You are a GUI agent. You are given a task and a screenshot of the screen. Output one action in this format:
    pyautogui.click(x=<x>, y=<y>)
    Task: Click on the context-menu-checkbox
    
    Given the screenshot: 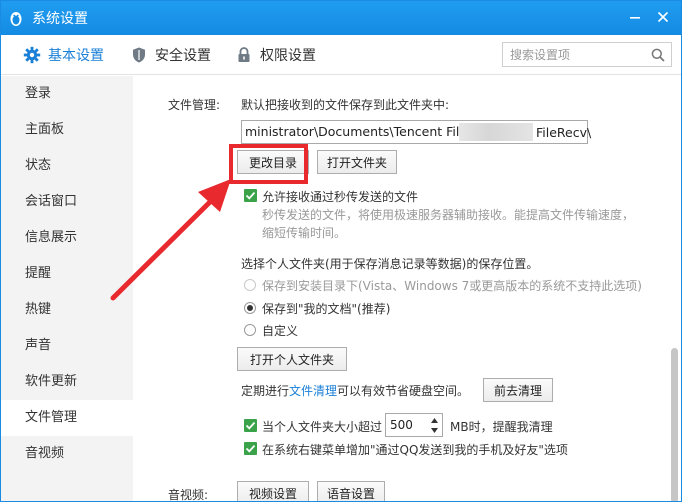 What is the action you would take?
    pyautogui.click(x=250, y=448)
    